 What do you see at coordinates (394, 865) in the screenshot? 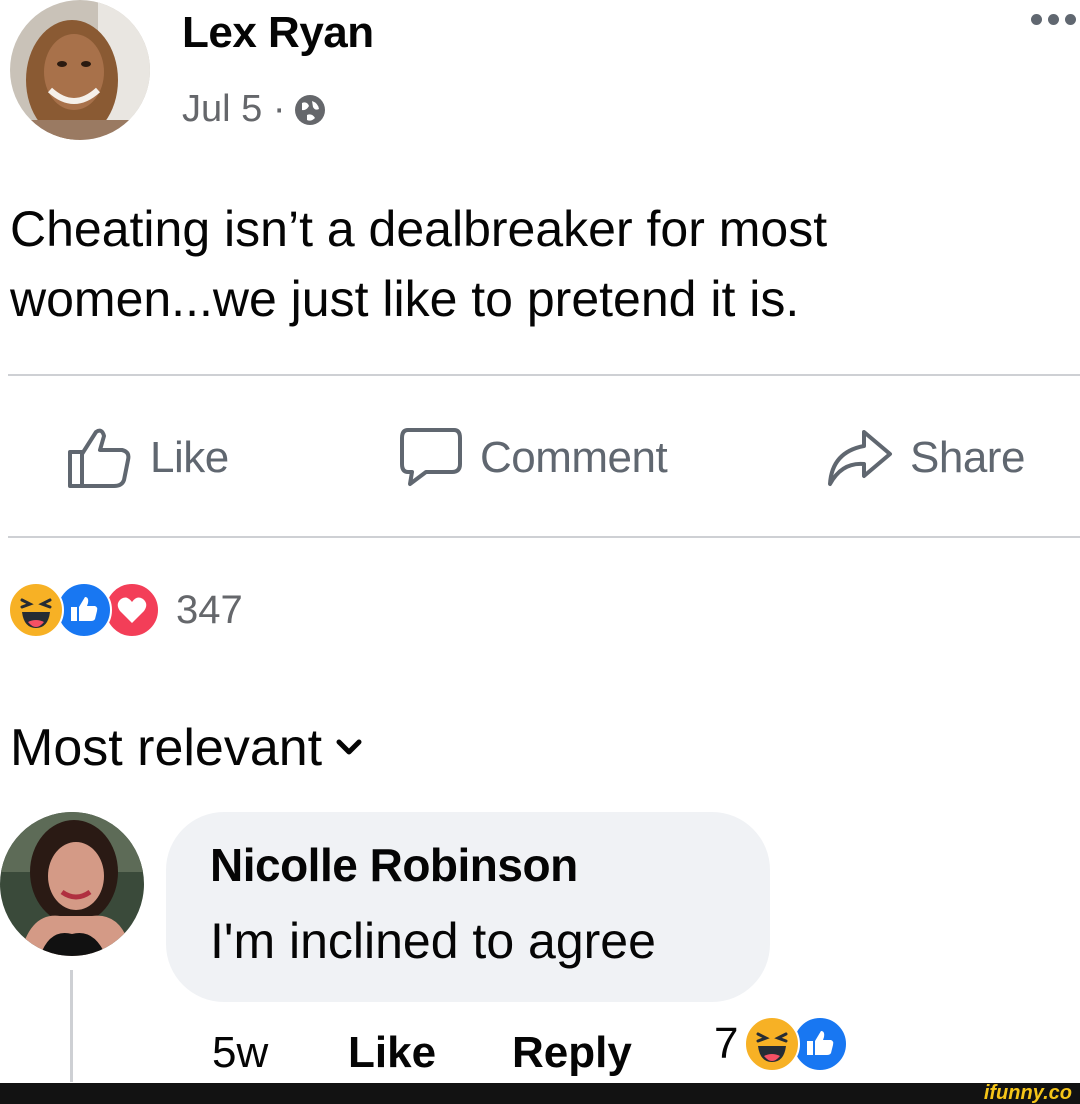
I see `comment-author-name: Nicolle Robinson` at bounding box center [394, 865].